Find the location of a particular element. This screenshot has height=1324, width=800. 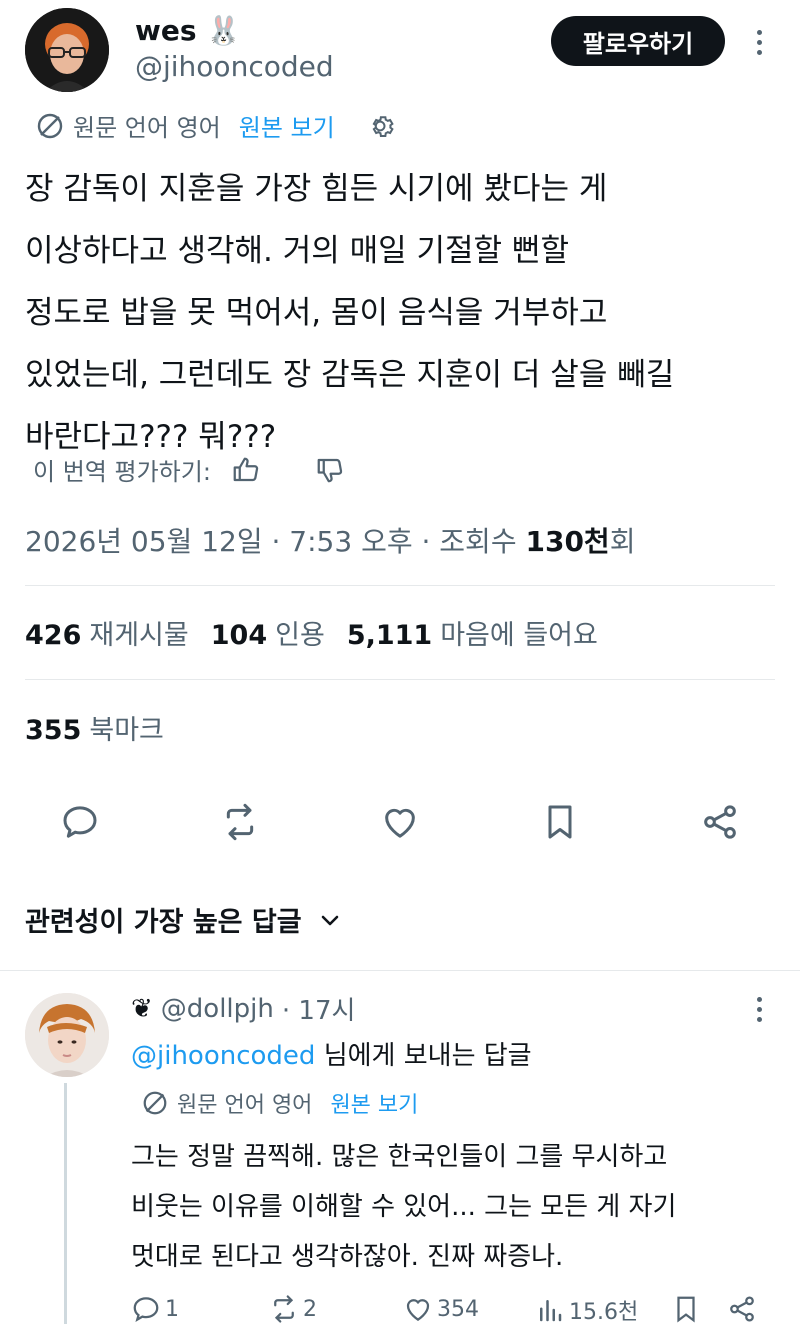

chevron-down-icon is located at coordinates (330, 920).